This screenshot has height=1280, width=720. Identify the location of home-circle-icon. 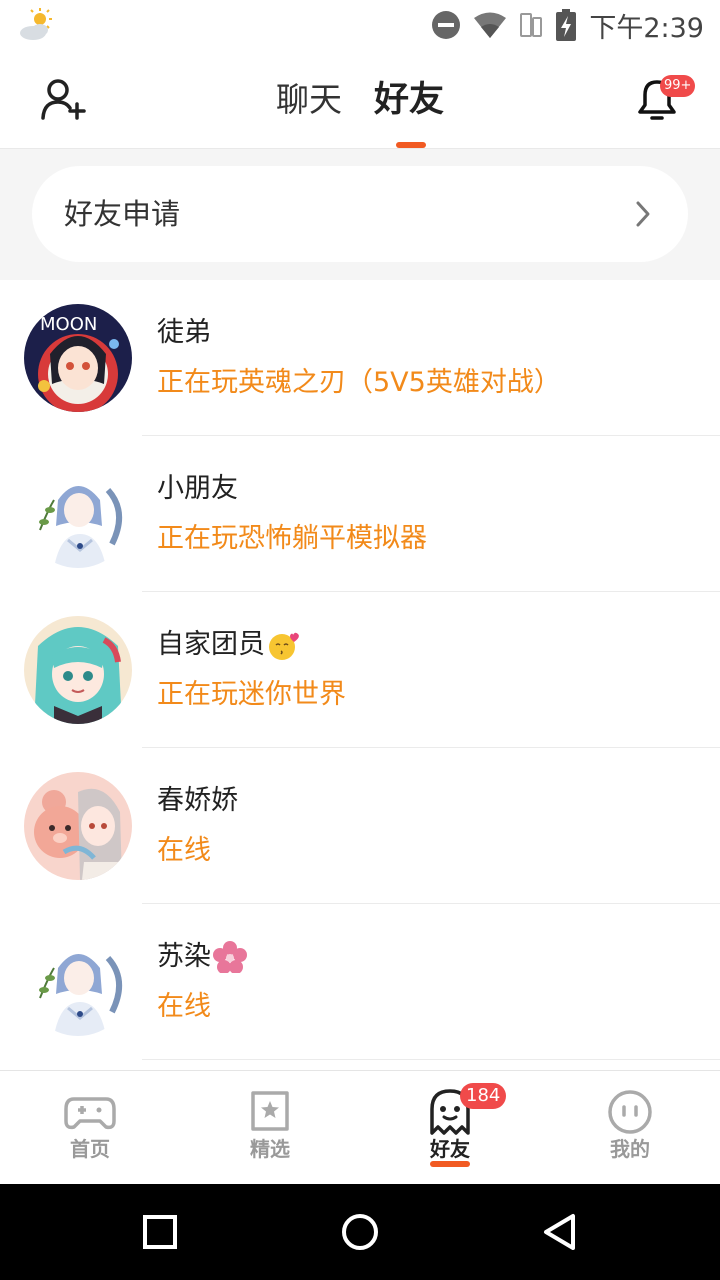
(360, 1232).